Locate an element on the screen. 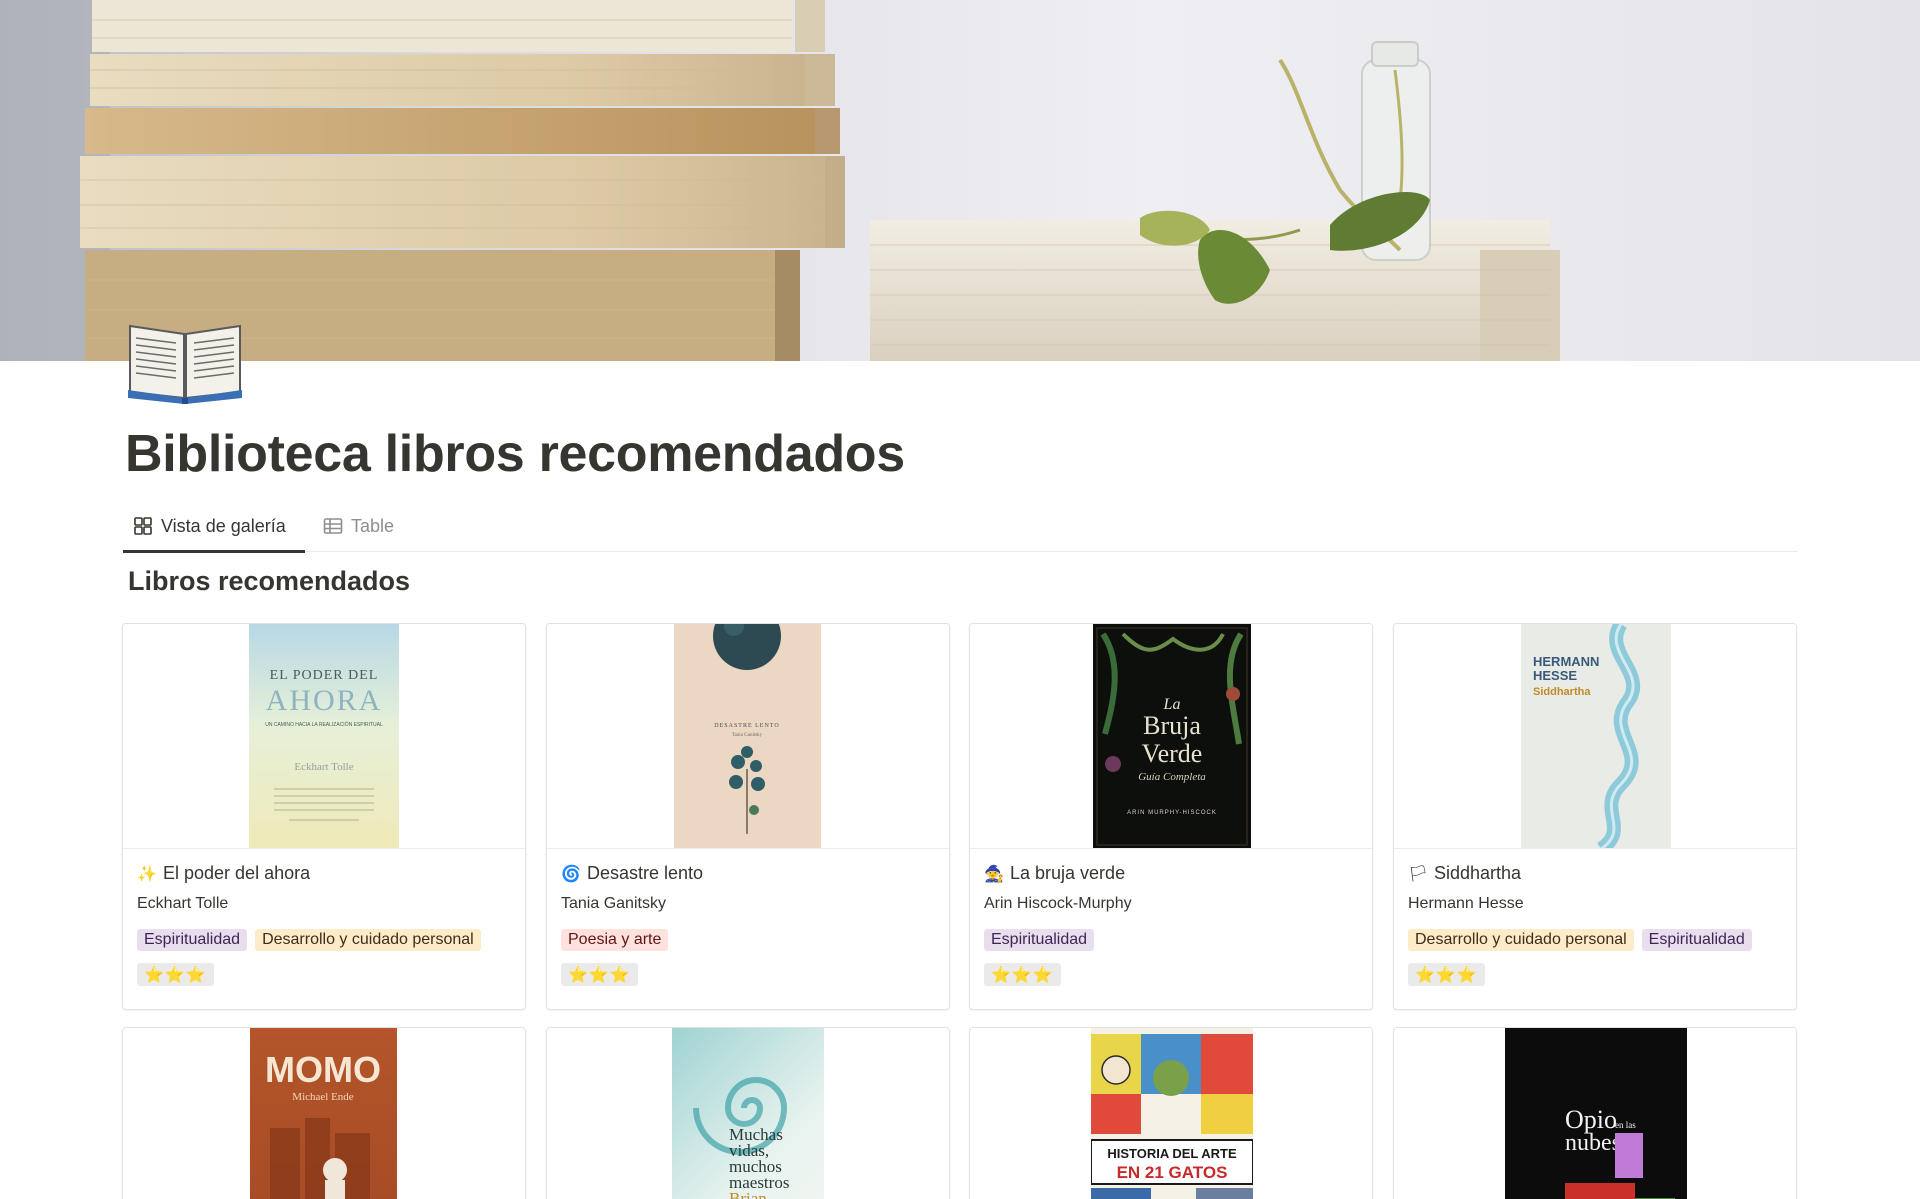  white-flag-icon: 🏳 is located at coordinates (1418, 873).